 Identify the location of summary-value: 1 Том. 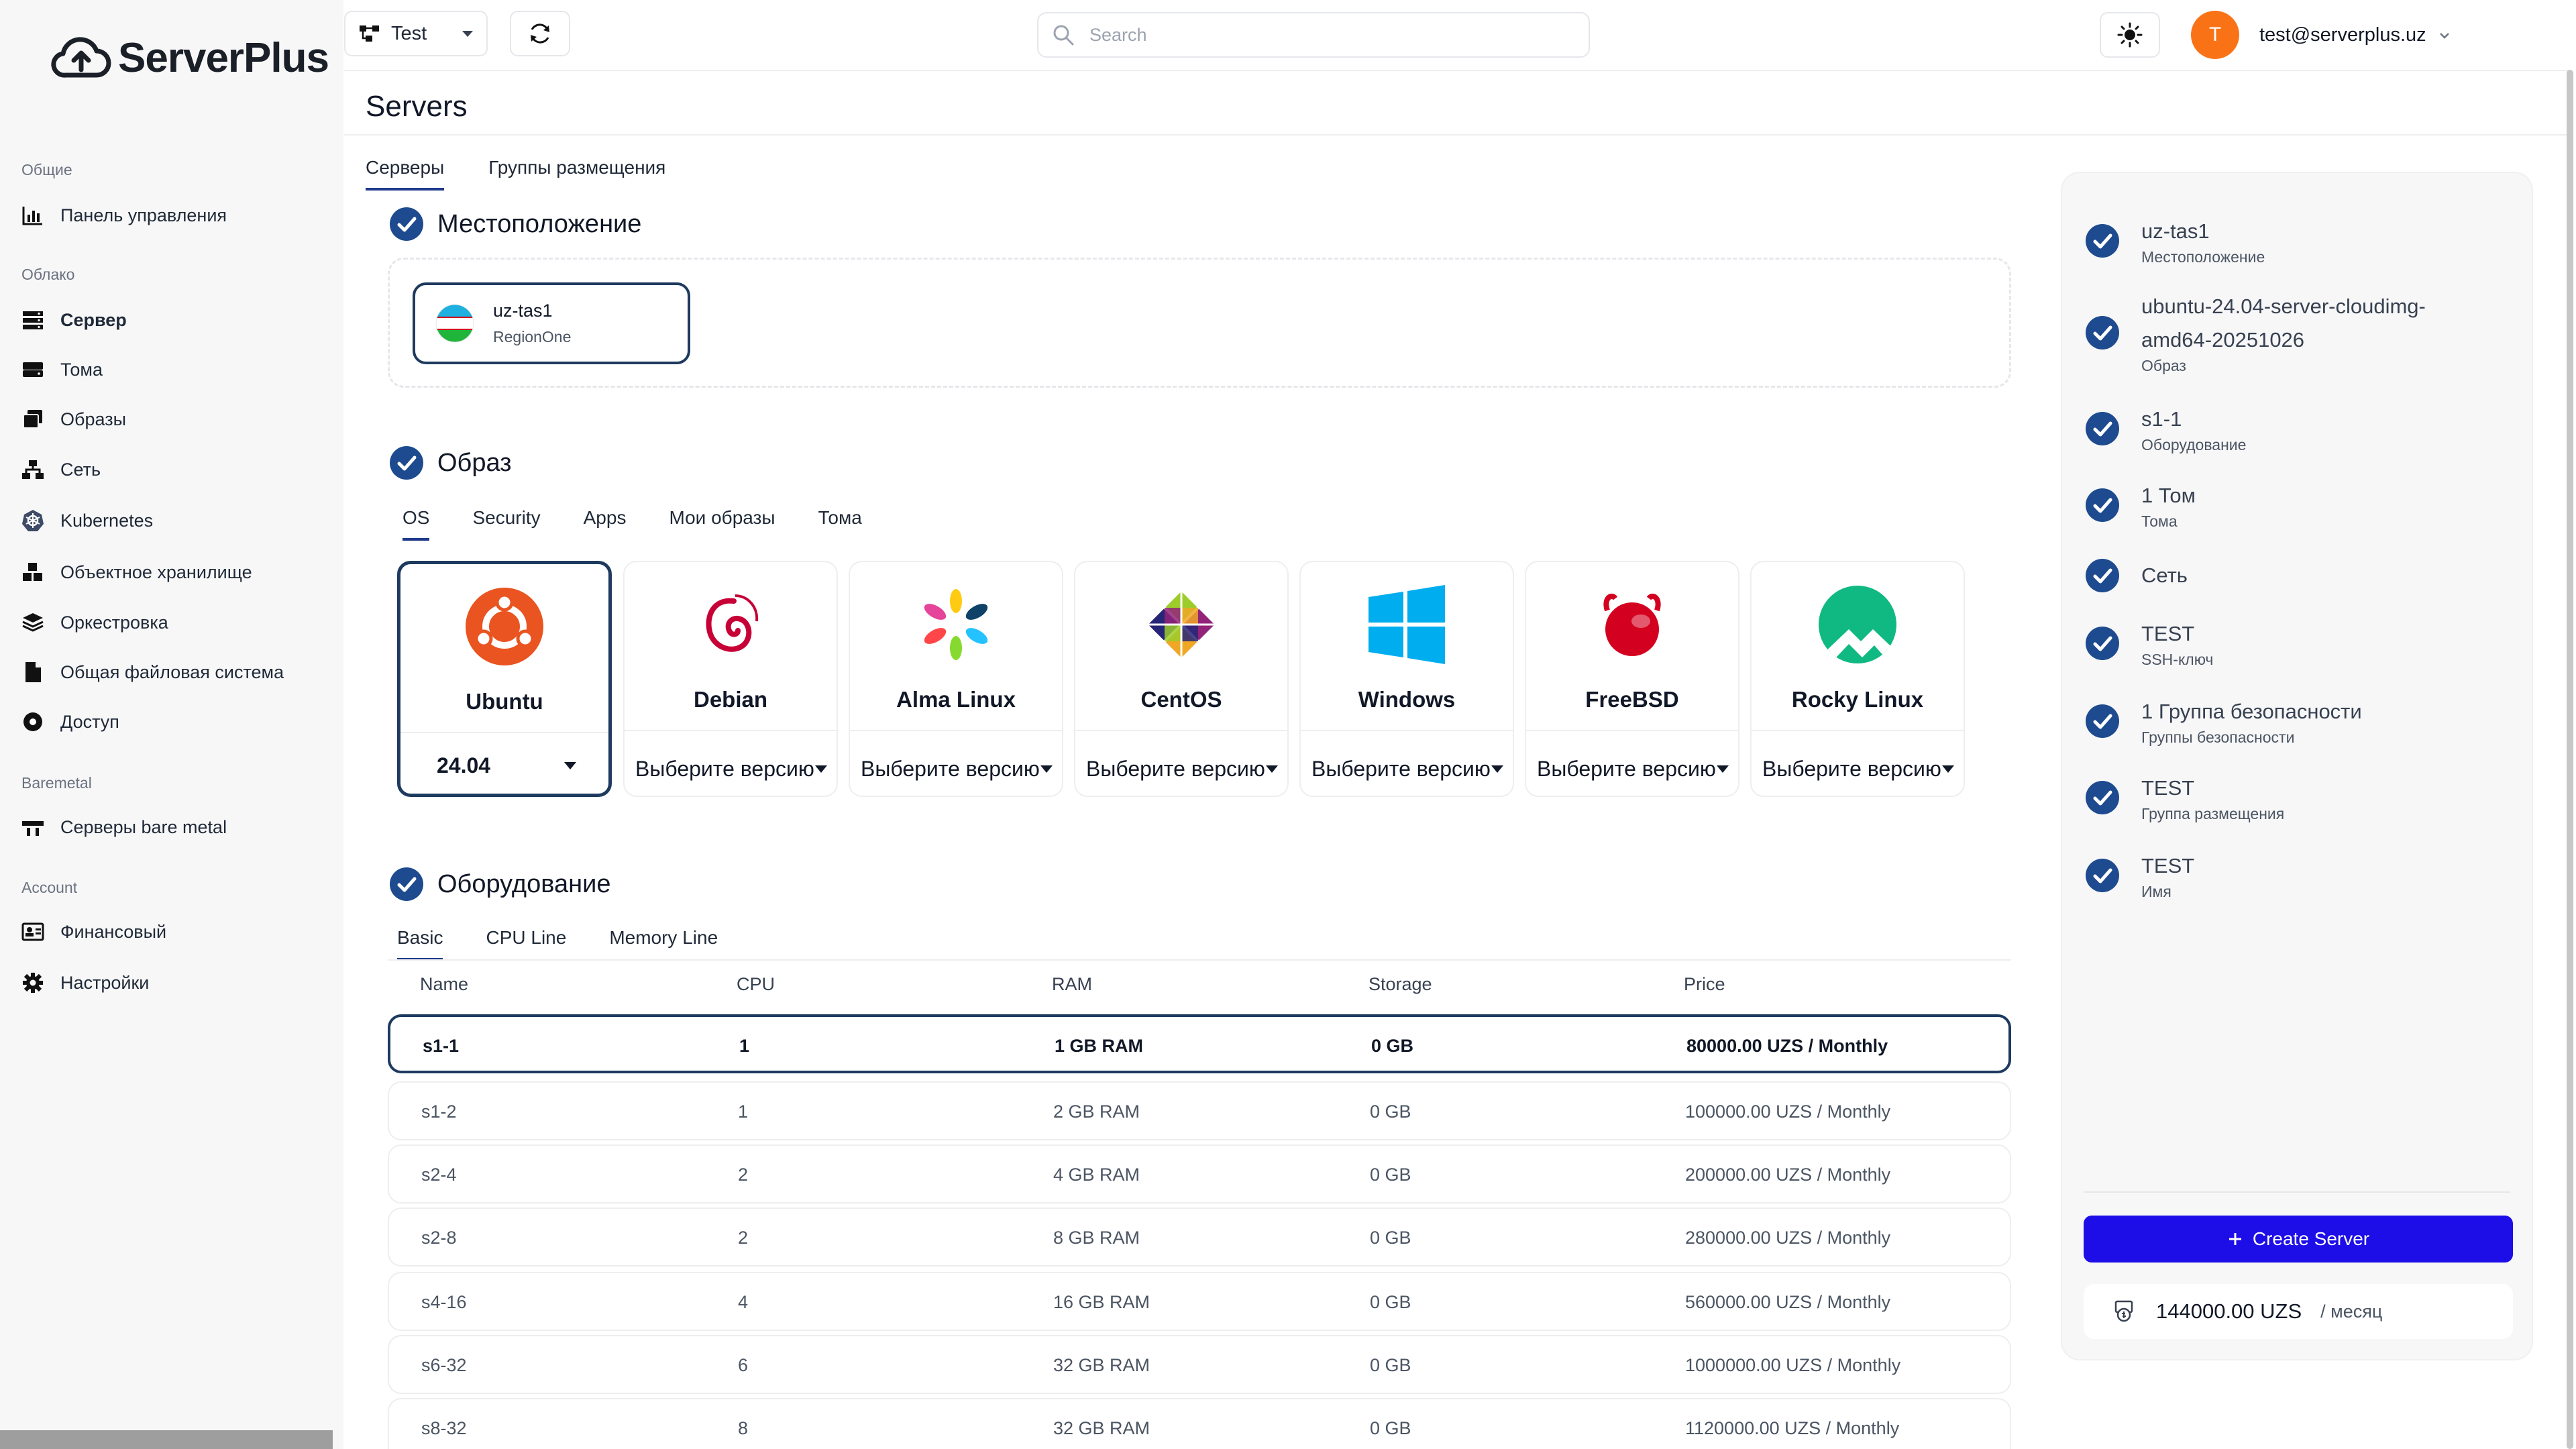
(2168, 495).